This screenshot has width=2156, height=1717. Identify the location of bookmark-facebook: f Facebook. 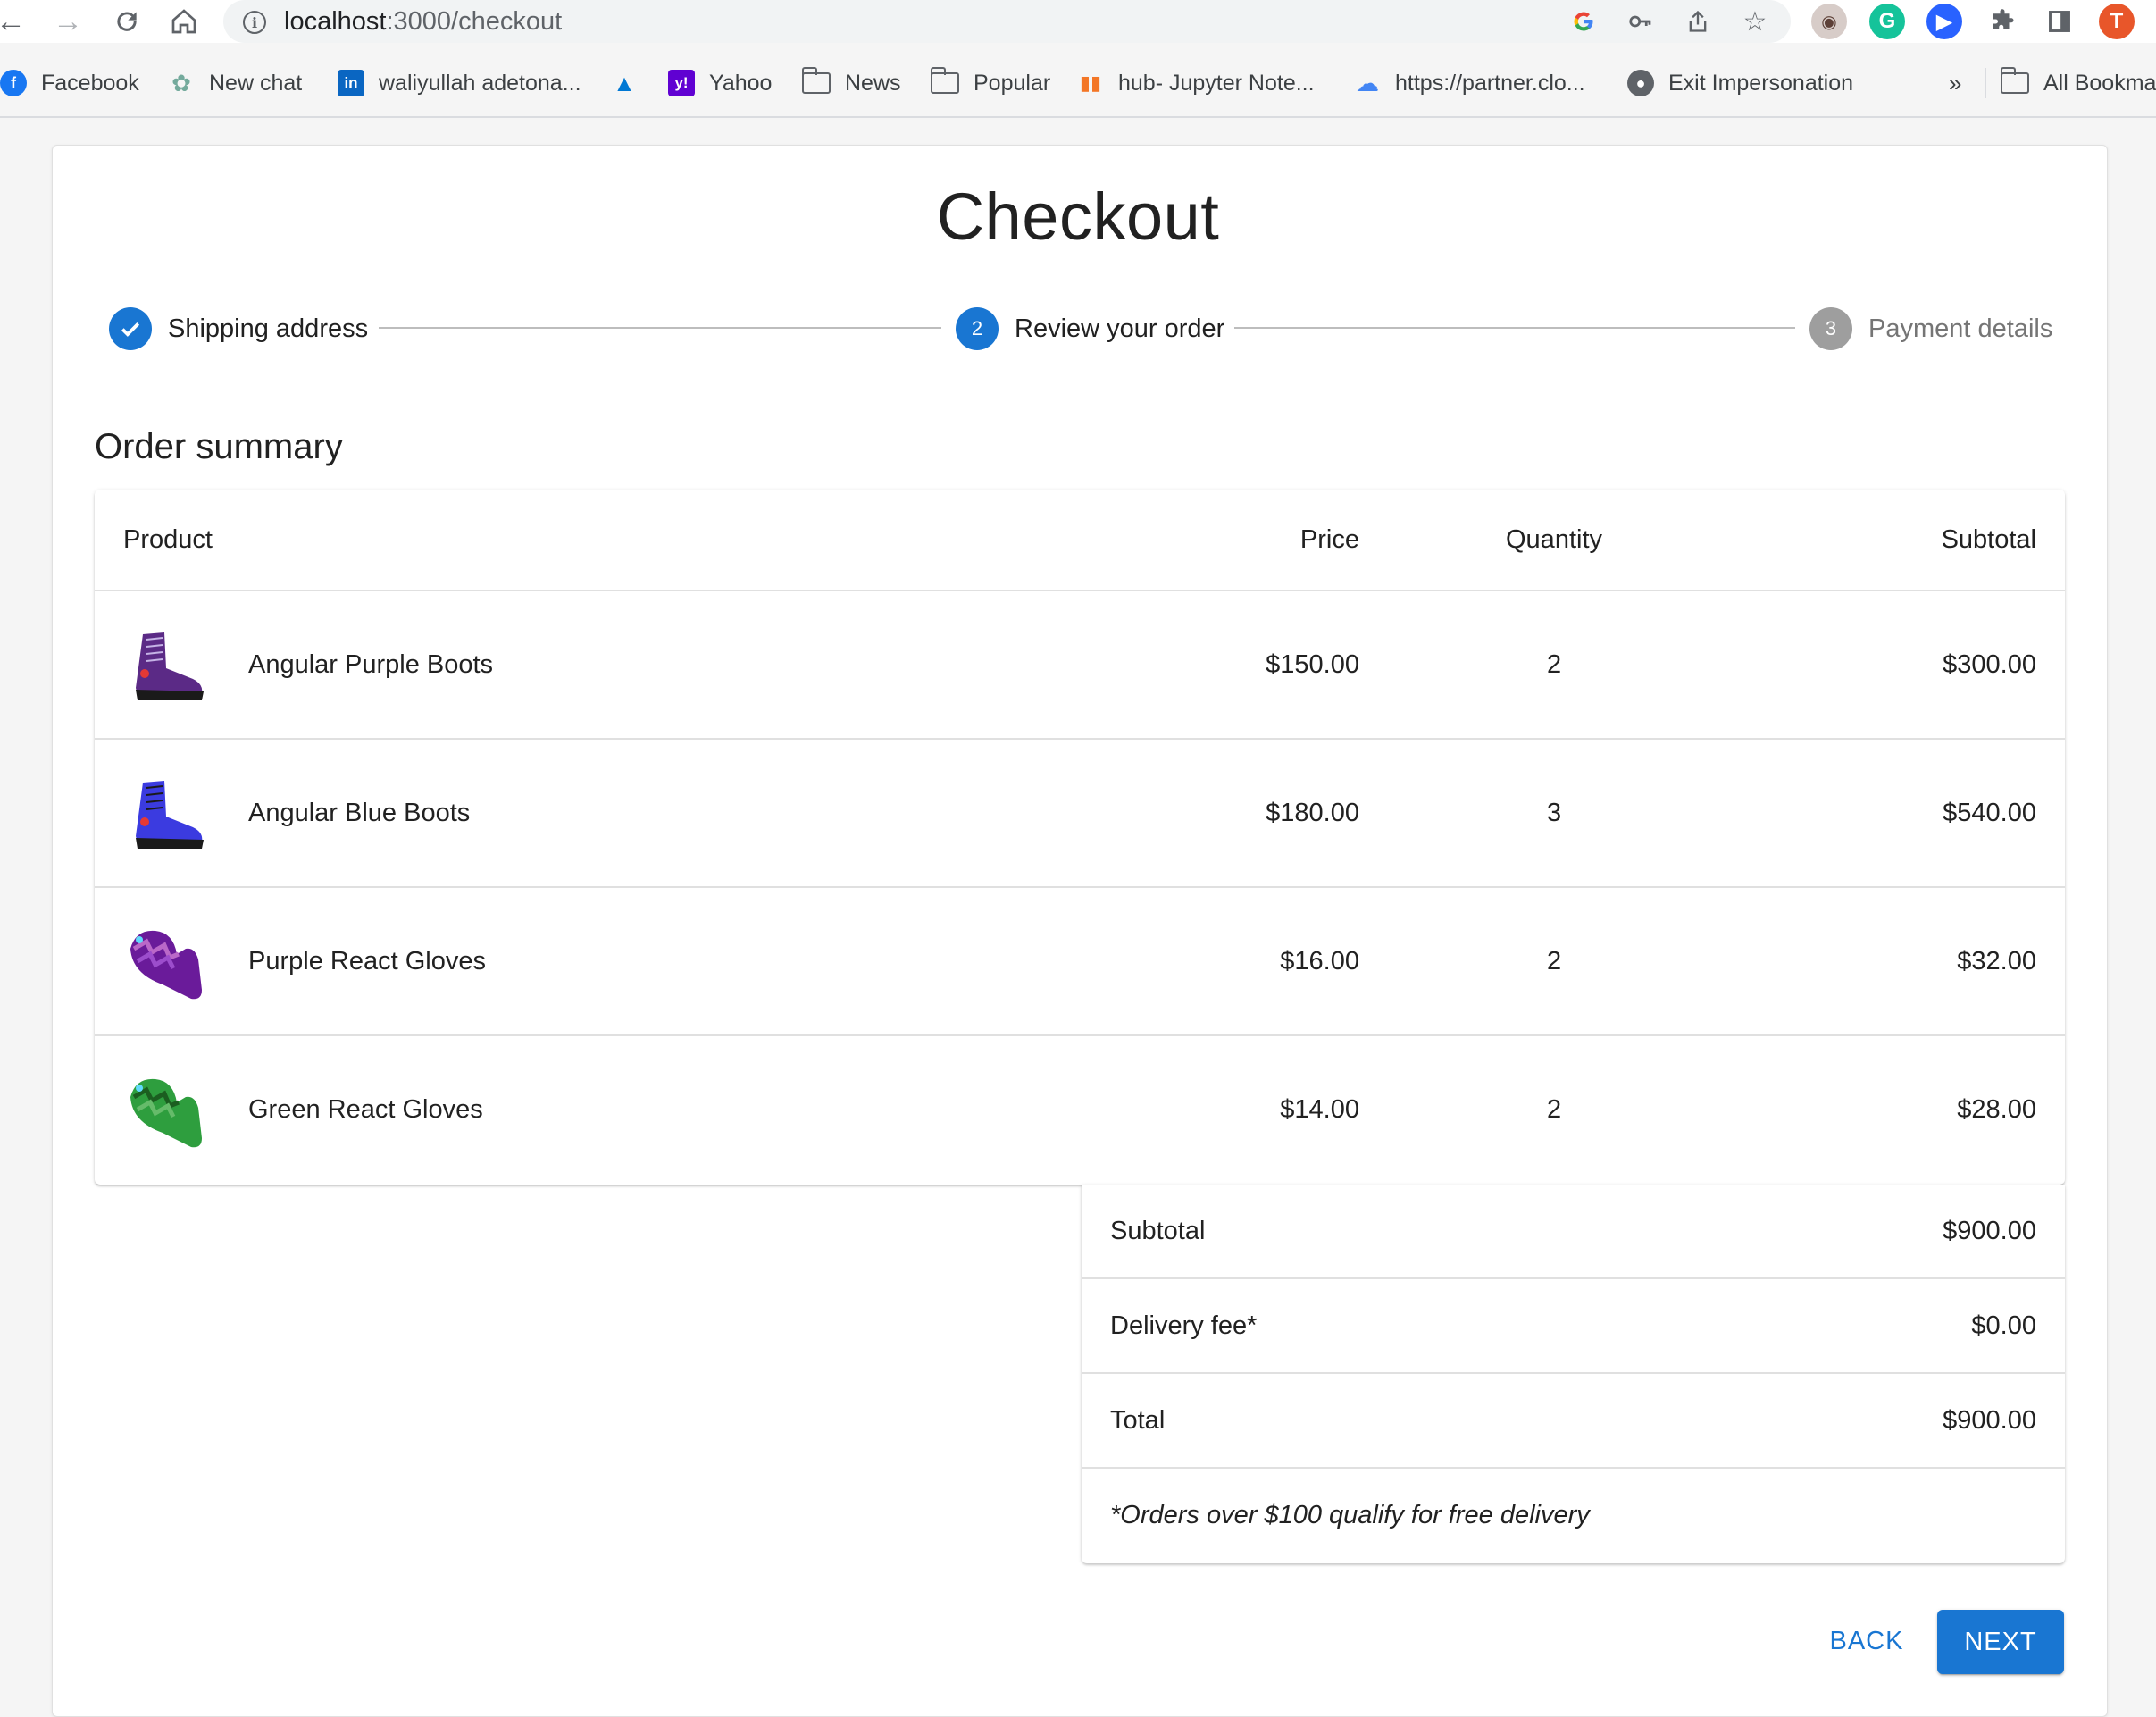
(69, 83).